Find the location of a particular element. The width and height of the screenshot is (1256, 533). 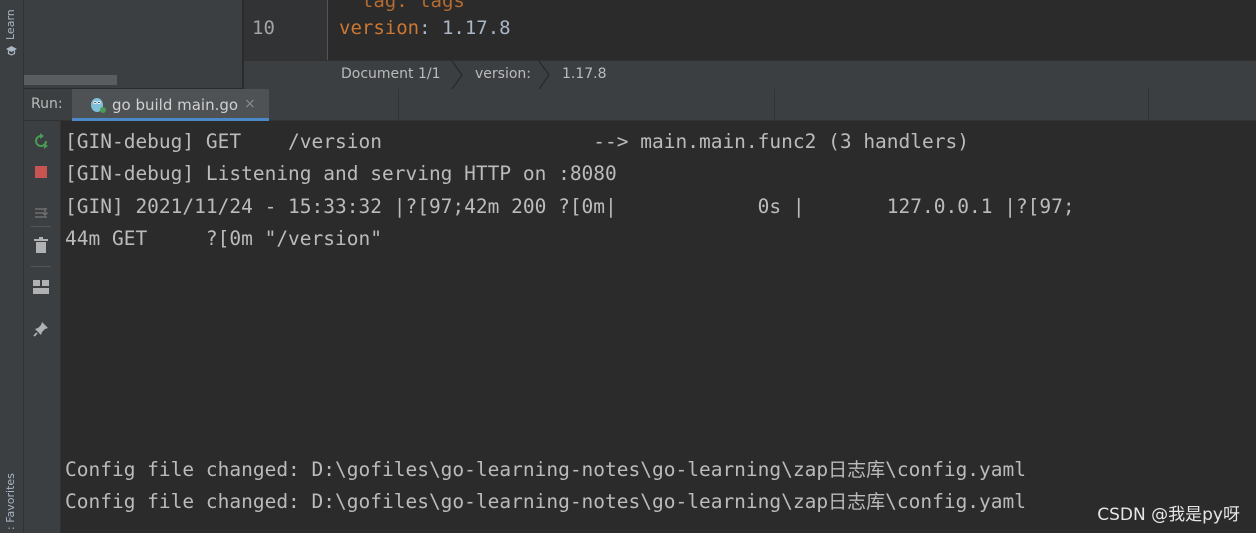

breadcrumb: Document 1/1 version: 1.17.8 is located at coordinates (750, 74).